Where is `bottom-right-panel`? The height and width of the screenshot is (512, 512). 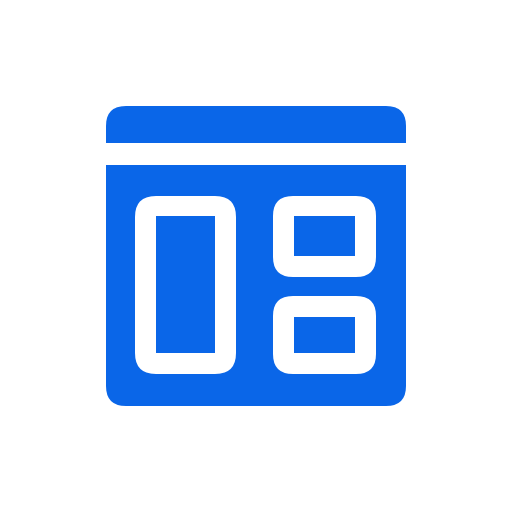 bottom-right-panel is located at coordinates (324, 335).